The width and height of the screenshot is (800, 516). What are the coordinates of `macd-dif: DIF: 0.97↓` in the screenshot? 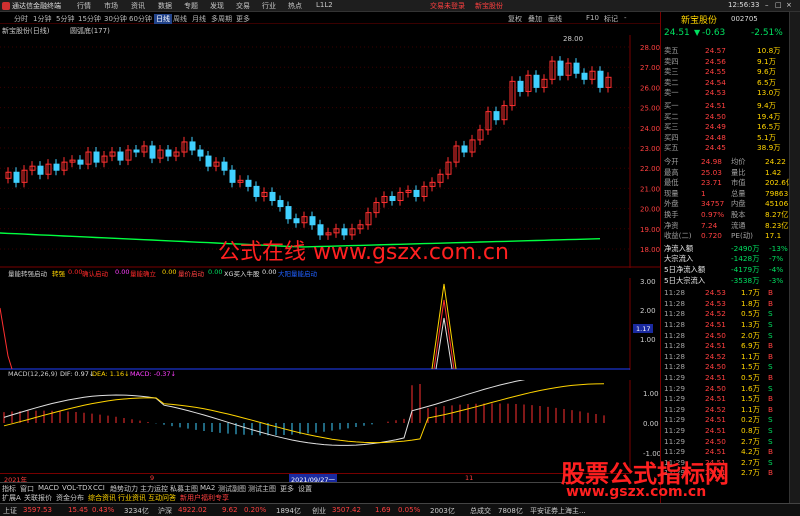 It's located at (77, 374).